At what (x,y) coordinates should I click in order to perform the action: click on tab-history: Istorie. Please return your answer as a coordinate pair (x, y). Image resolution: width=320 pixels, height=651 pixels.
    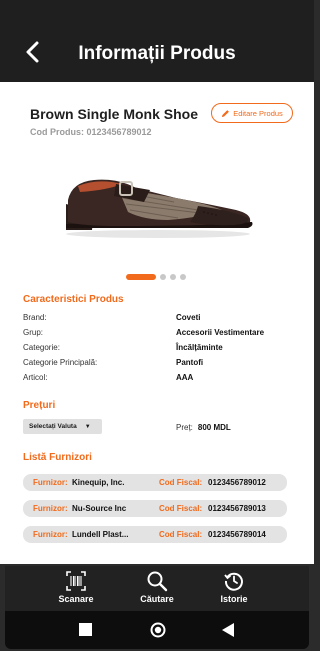
    Looking at the image, I should click on (234, 589).